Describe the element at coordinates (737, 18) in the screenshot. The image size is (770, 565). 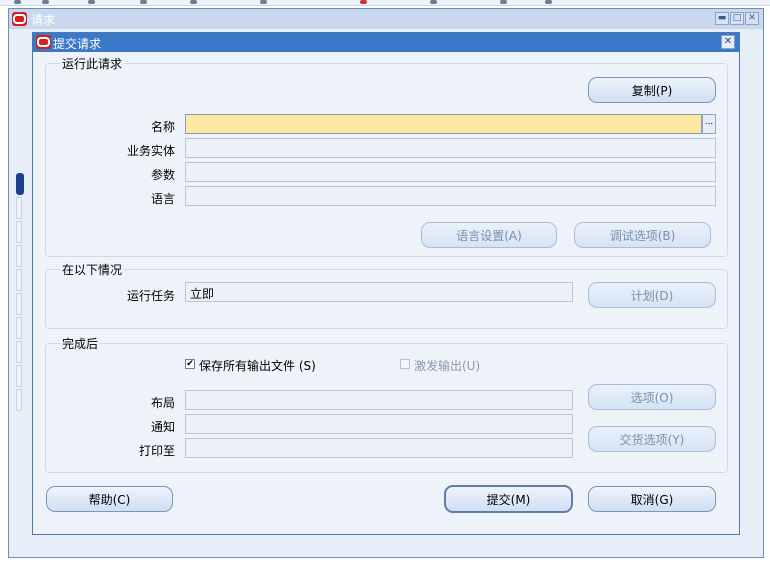
I see `maximize-icon: □` at that location.